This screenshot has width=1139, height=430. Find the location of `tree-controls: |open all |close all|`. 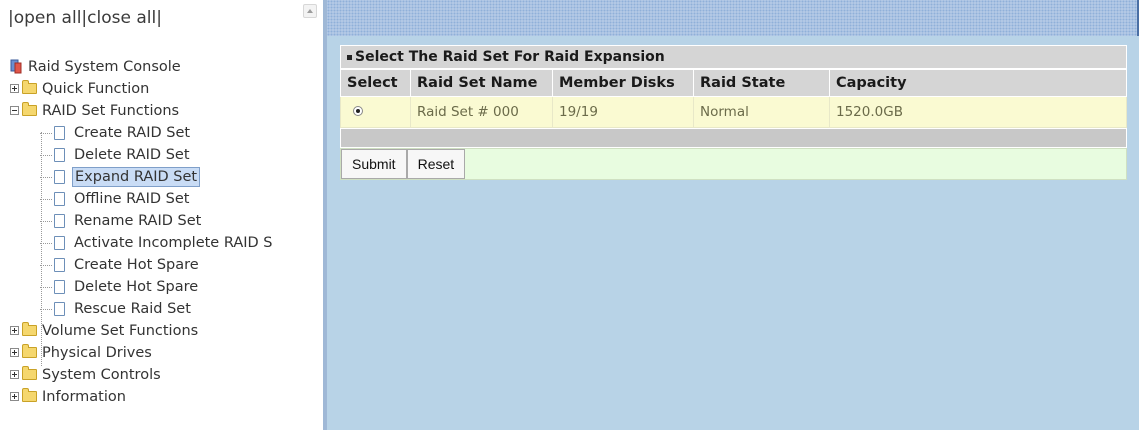

tree-controls: |open all |close all| is located at coordinates (161, 18).